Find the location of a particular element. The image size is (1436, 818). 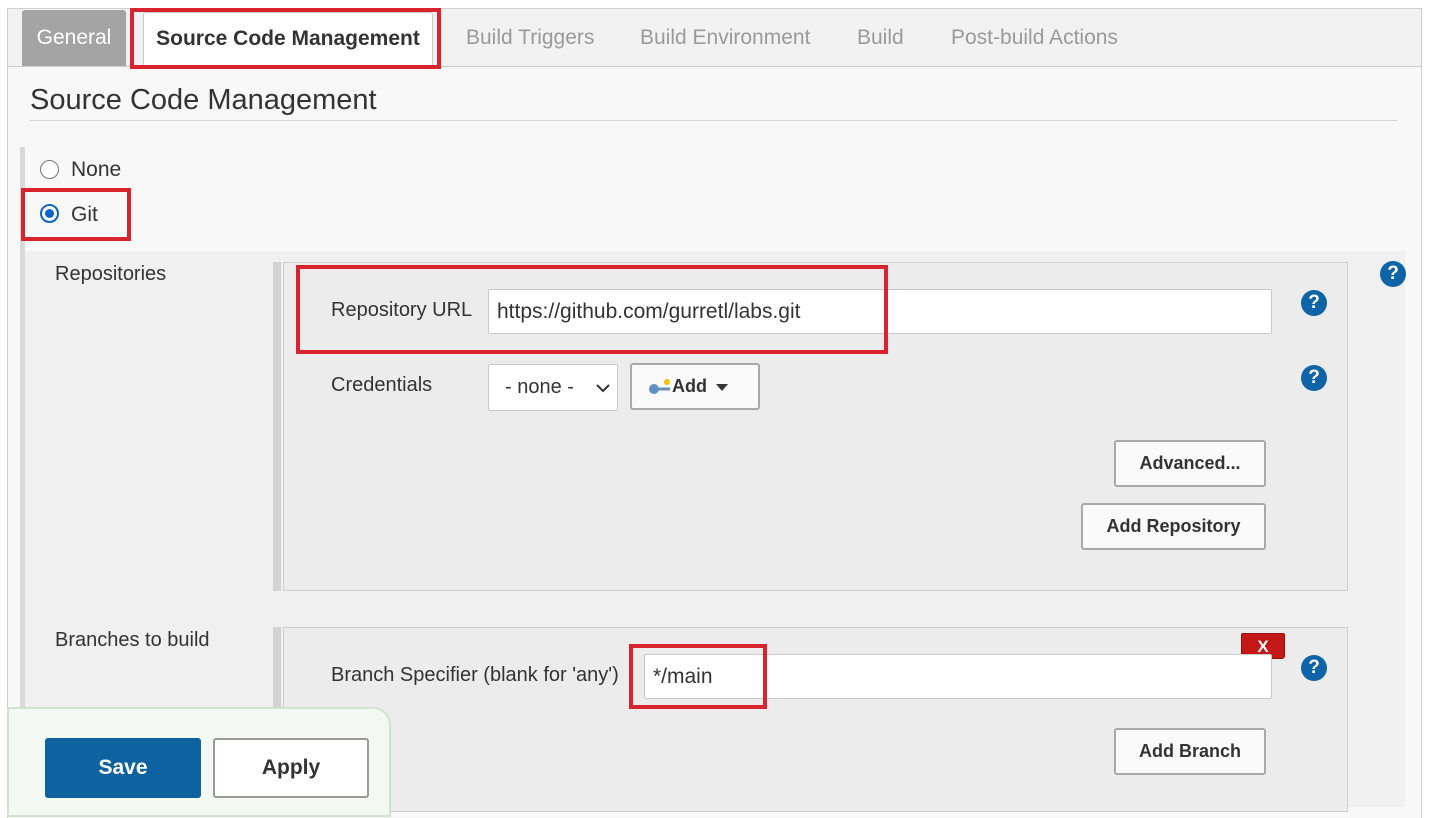

add-repository-button: Add Repository is located at coordinates (1173, 526).